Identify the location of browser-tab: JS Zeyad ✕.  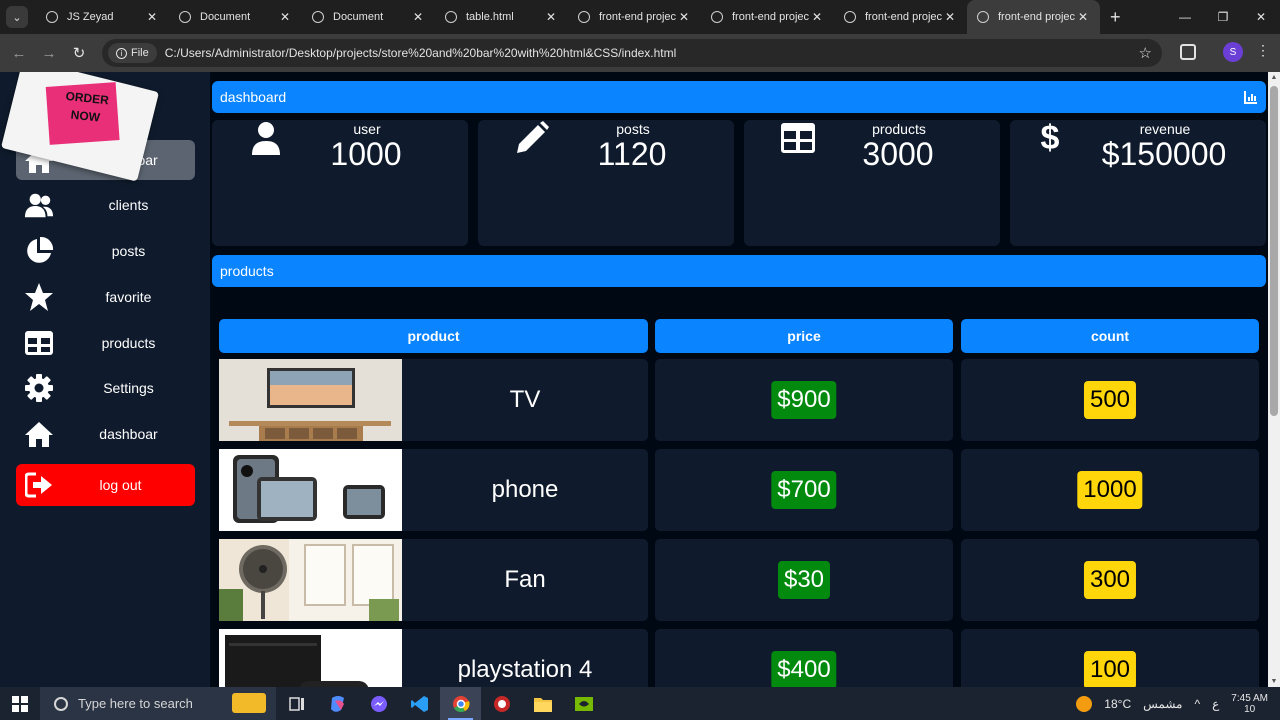
(102, 17).